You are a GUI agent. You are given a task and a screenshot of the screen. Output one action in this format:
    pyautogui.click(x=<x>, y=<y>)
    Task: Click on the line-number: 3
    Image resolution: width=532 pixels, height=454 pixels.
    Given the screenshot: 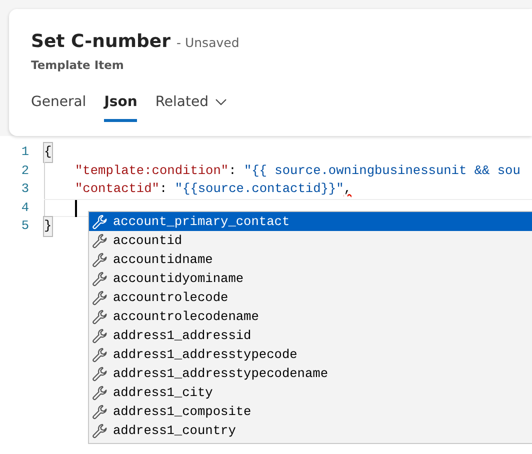 What is the action you would take?
    pyautogui.click(x=25, y=189)
    